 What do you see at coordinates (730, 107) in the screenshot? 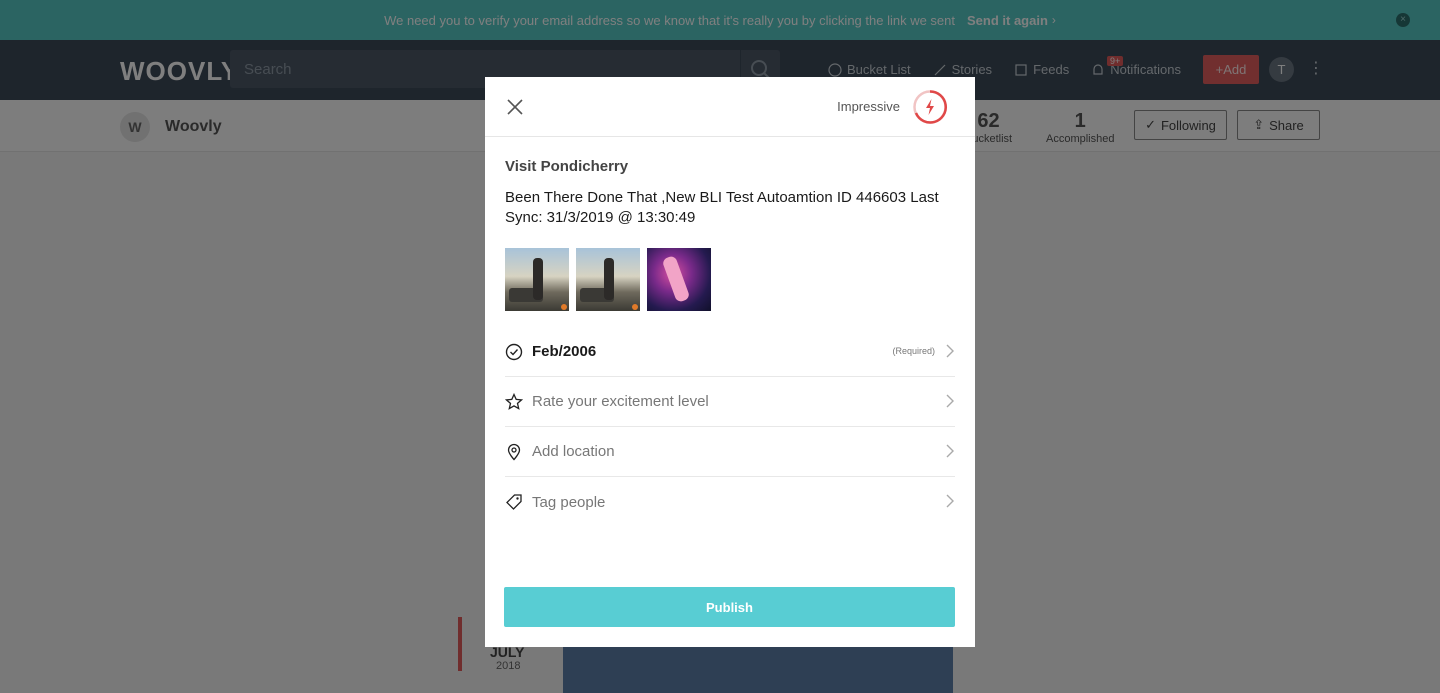
I see `modal-header: Impressive` at bounding box center [730, 107].